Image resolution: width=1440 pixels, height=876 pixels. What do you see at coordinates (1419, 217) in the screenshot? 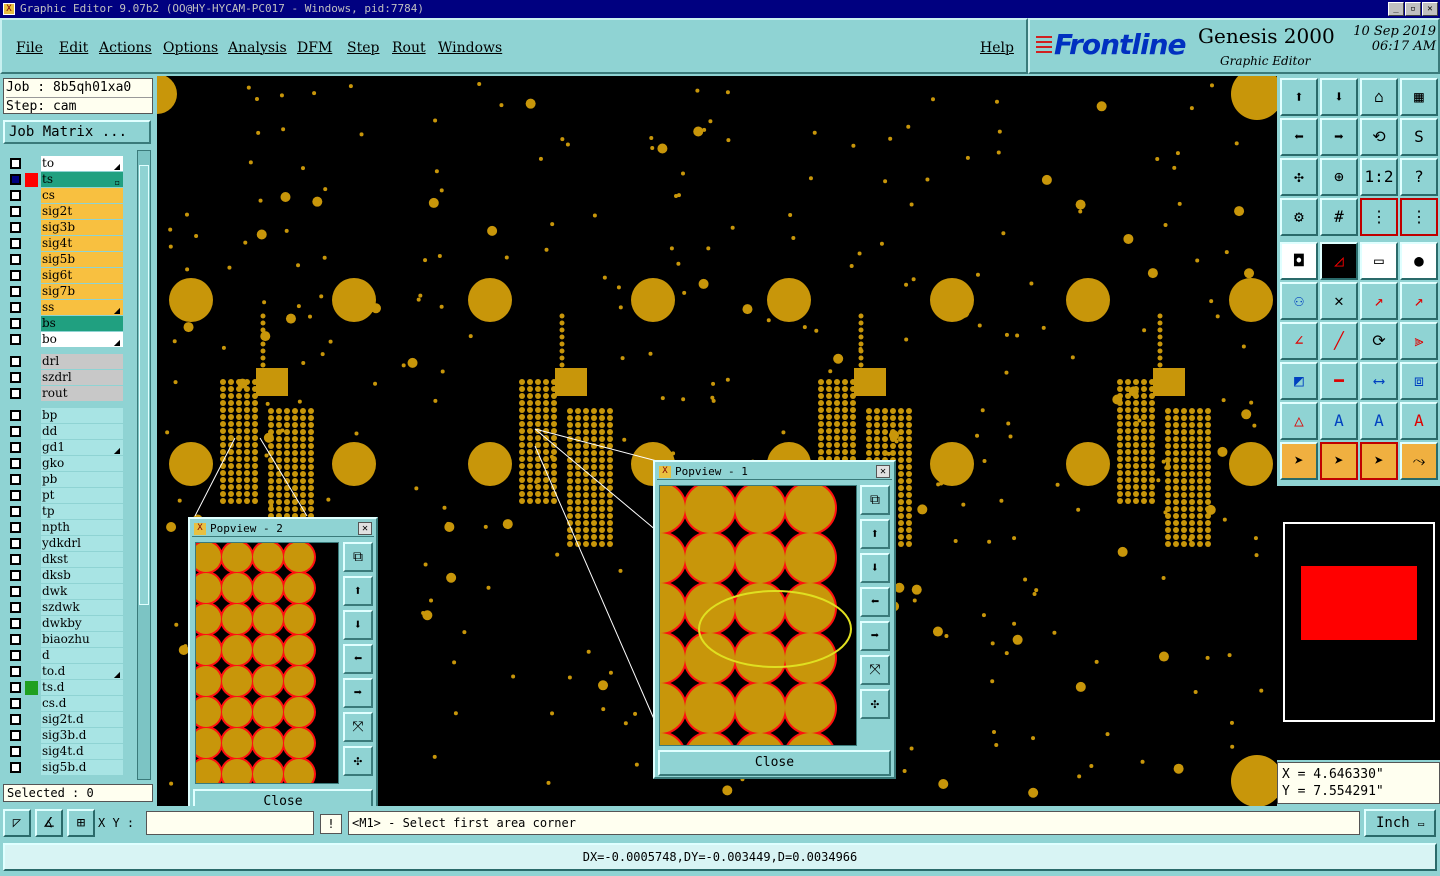
I see `snap-center-icon: ⋮` at bounding box center [1419, 217].